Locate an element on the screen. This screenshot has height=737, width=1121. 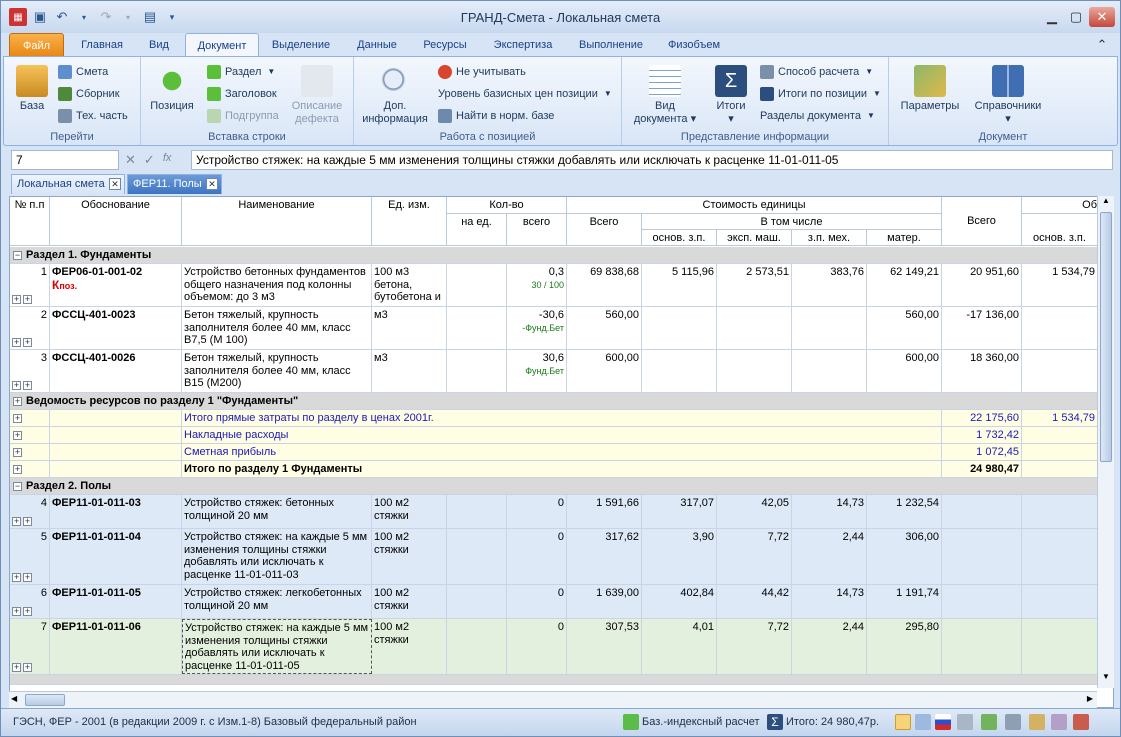
export-icon is located at coordinates (965, 722).